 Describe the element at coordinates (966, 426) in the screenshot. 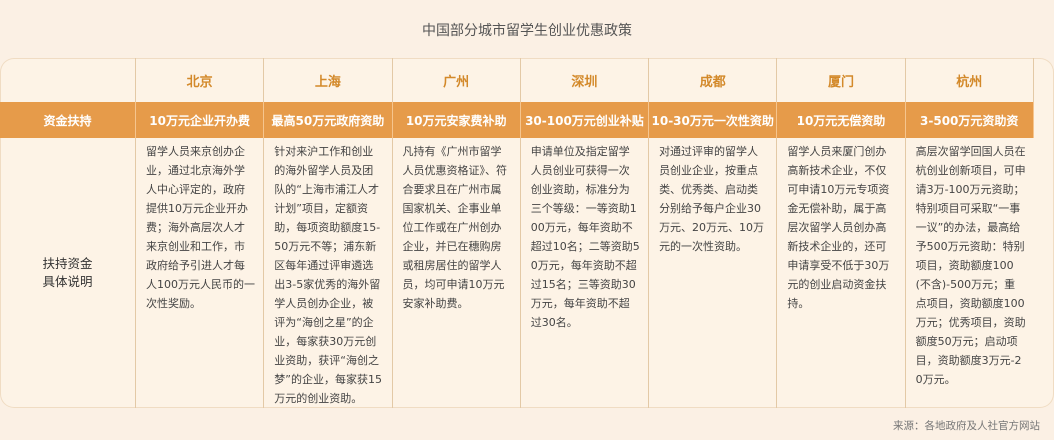

I see `source-note: 来源：各地政府及人社官方网站` at that location.